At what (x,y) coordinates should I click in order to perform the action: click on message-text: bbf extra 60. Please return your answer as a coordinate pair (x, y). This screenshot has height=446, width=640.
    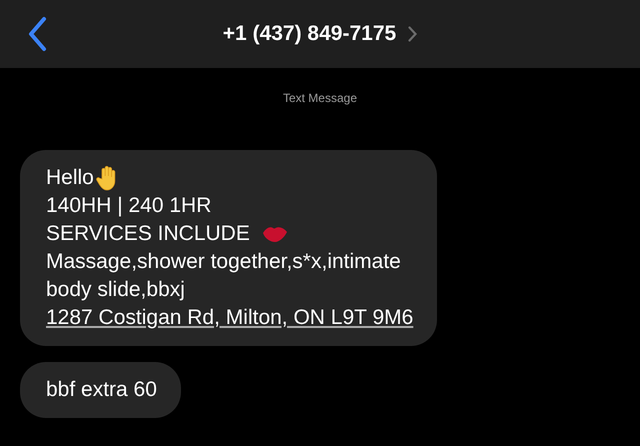
    Looking at the image, I should click on (101, 389).